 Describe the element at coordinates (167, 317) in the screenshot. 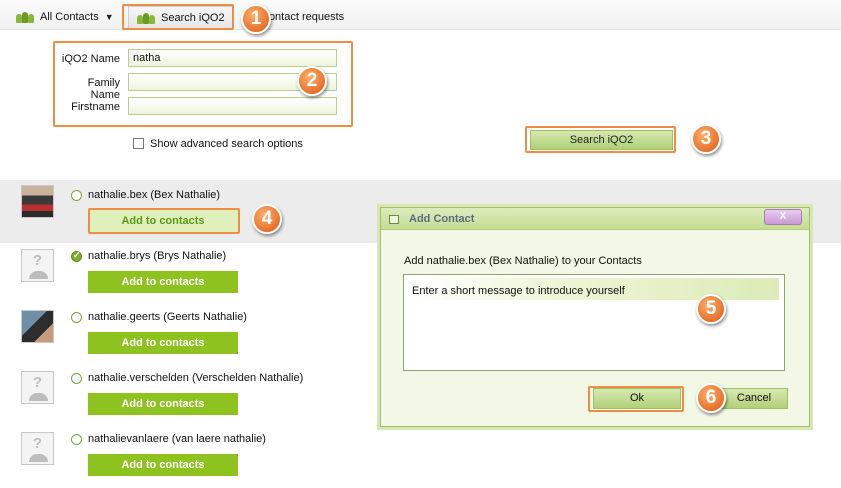

I see `result-name: nathalie.geerts (Geerts Nathalie)` at that location.